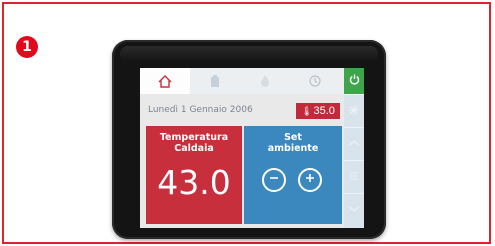 This screenshot has width=495, height=246. I want to click on flame-icon, so click(265, 81).